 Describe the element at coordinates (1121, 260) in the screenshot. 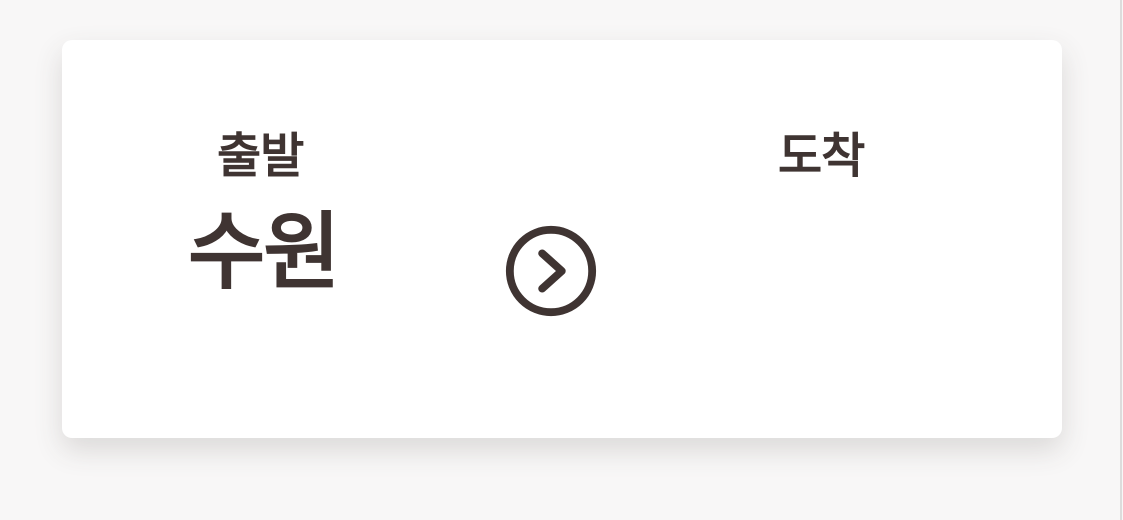

I see `page-divider` at that location.